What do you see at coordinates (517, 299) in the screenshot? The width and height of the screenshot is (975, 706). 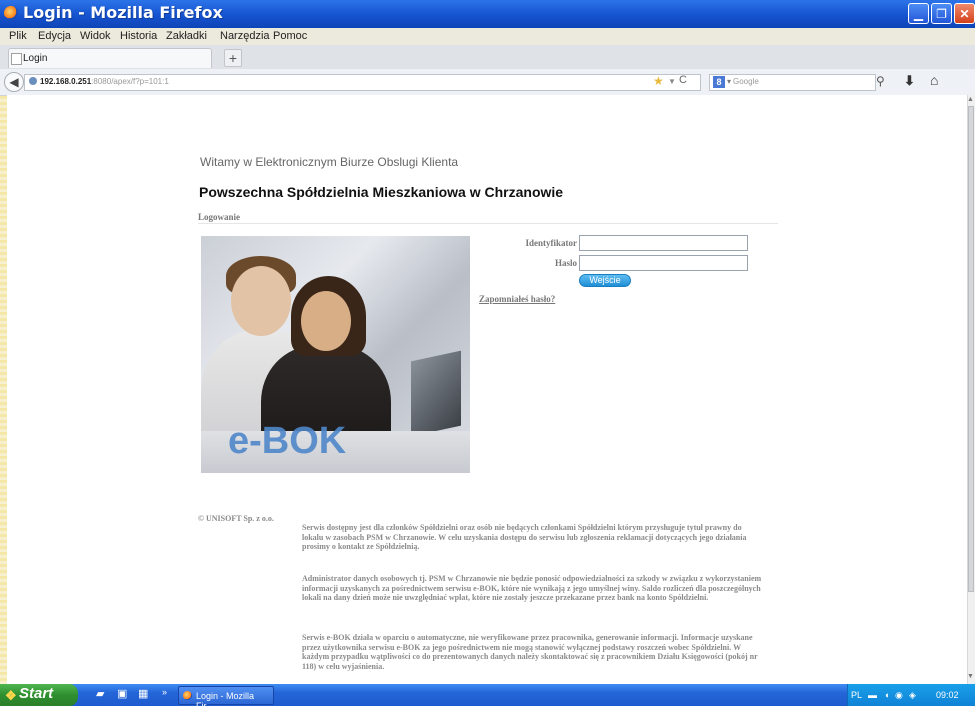 I see `forgot-password-link: Zapomniałeś hasło?` at bounding box center [517, 299].